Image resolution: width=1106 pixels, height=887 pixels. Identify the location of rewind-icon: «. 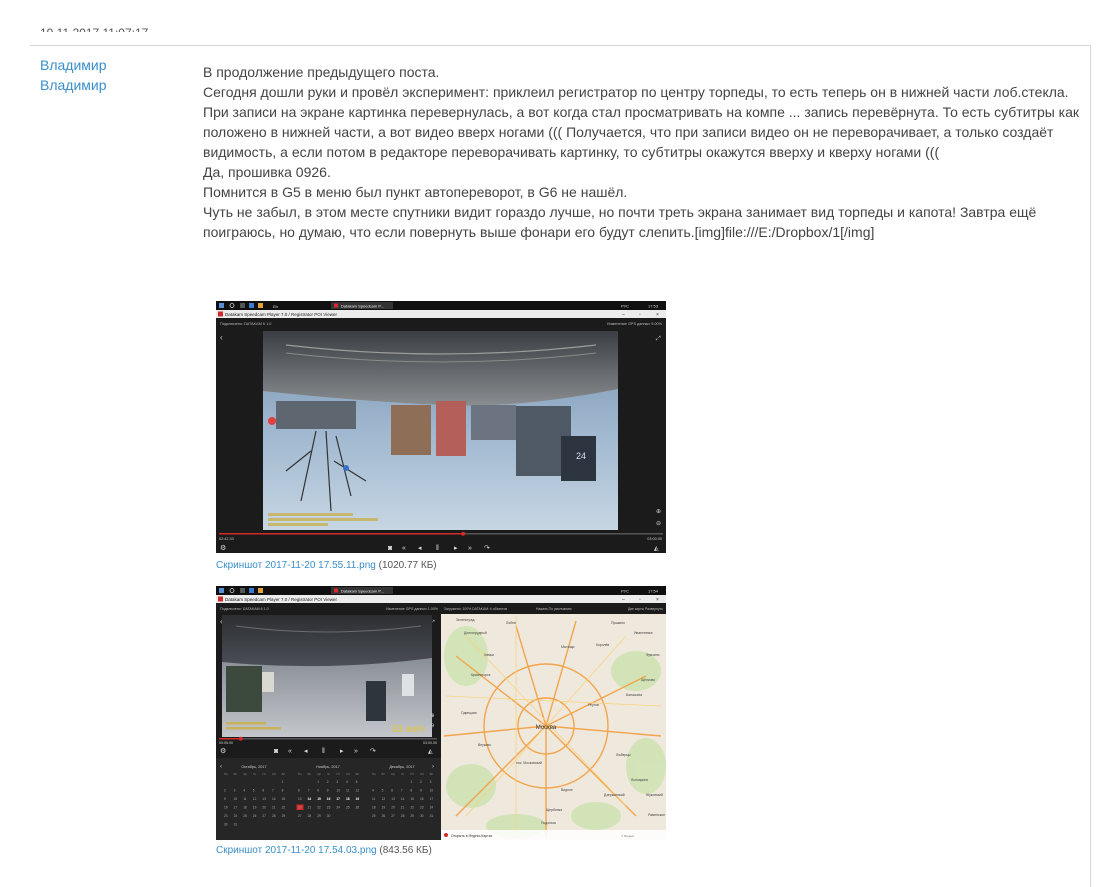
(404, 548).